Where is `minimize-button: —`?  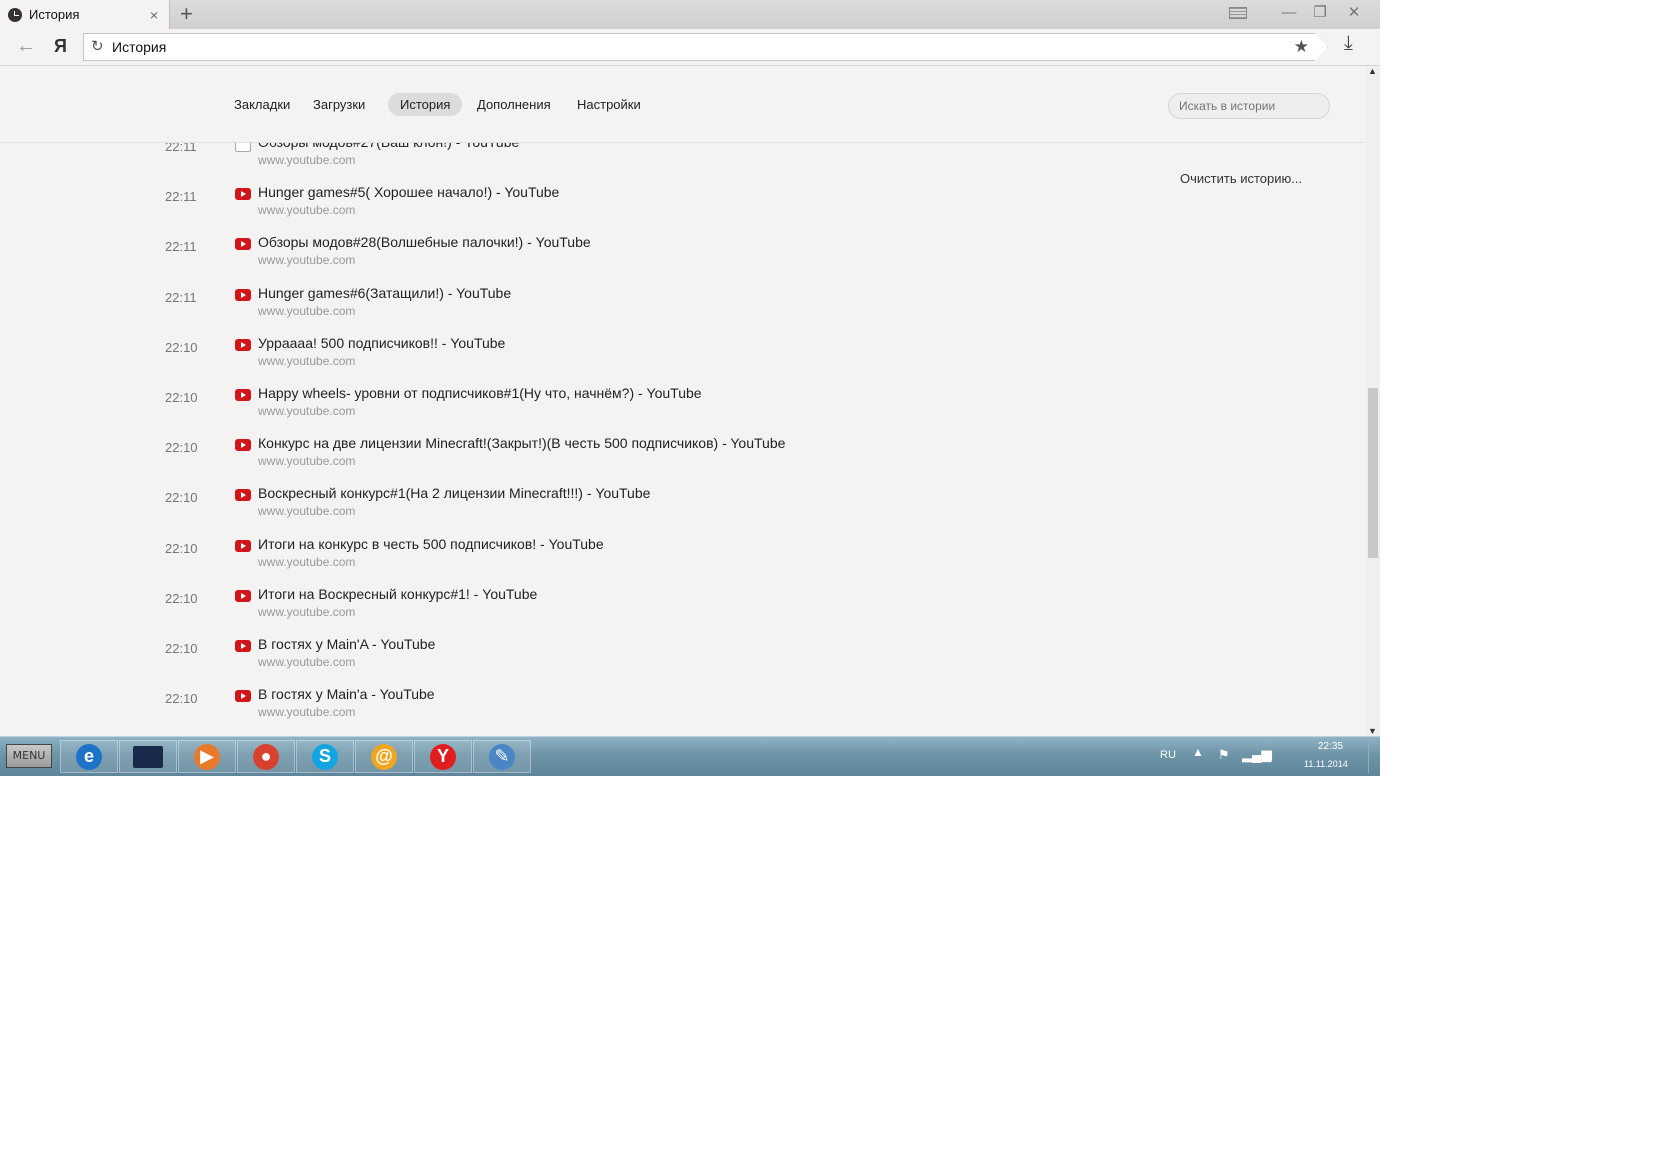 minimize-button: — is located at coordinates (1289, 13).